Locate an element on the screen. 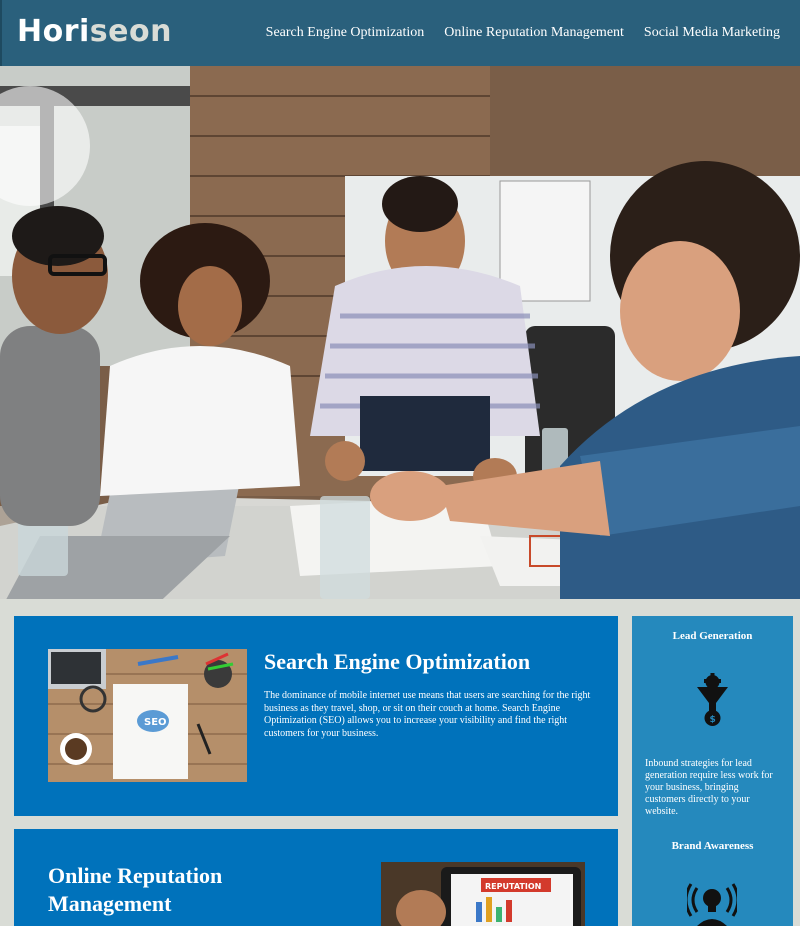 This screenshot has width=800, height=926. logo-part-hori: Hori is located at coordinates (53, 31).